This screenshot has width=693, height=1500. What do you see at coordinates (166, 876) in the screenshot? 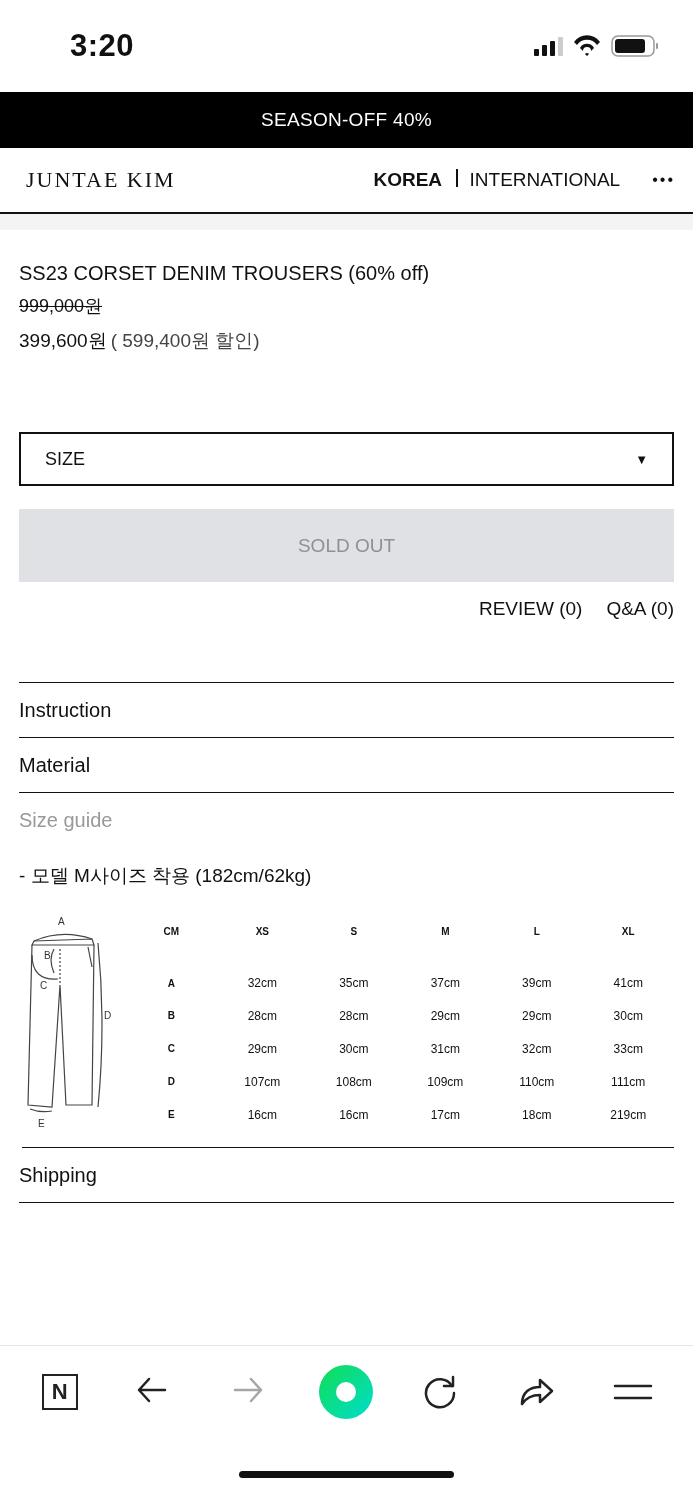
I see `model-note: - 모델 M사이즈 착용 (182cm/62kg)` at bounding box center [166, 876].